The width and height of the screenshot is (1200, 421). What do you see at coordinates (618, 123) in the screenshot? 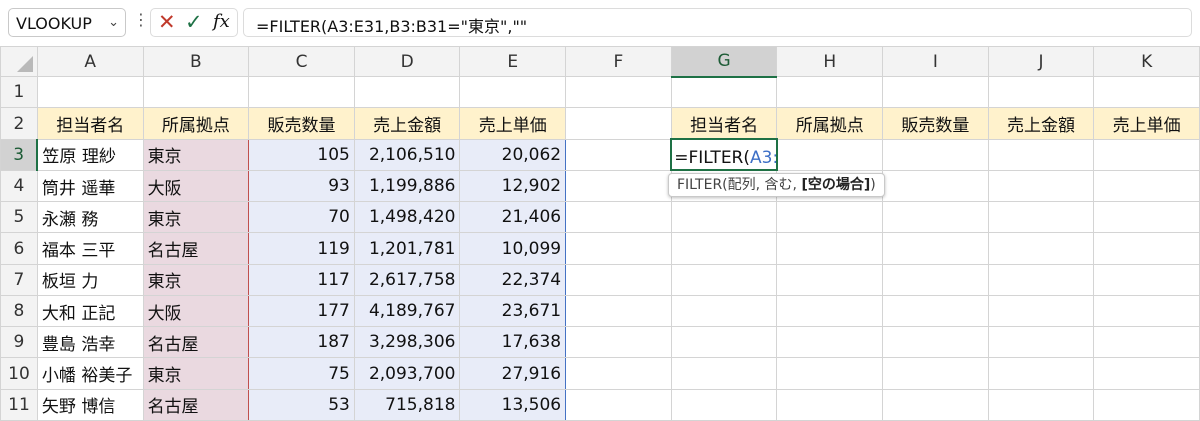
I see `cell-f2` at bounding box center [618, 123].